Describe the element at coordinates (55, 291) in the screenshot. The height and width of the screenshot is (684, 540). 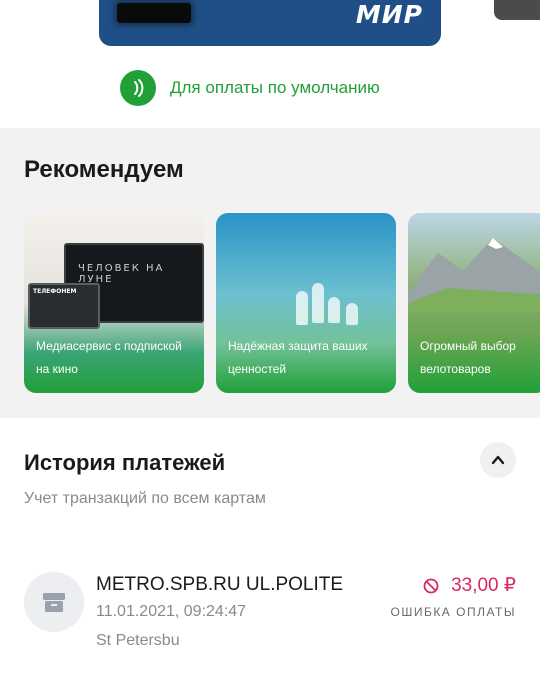
I see `laptop-brand: ТЕЛЕФОНЕМ` at that location.